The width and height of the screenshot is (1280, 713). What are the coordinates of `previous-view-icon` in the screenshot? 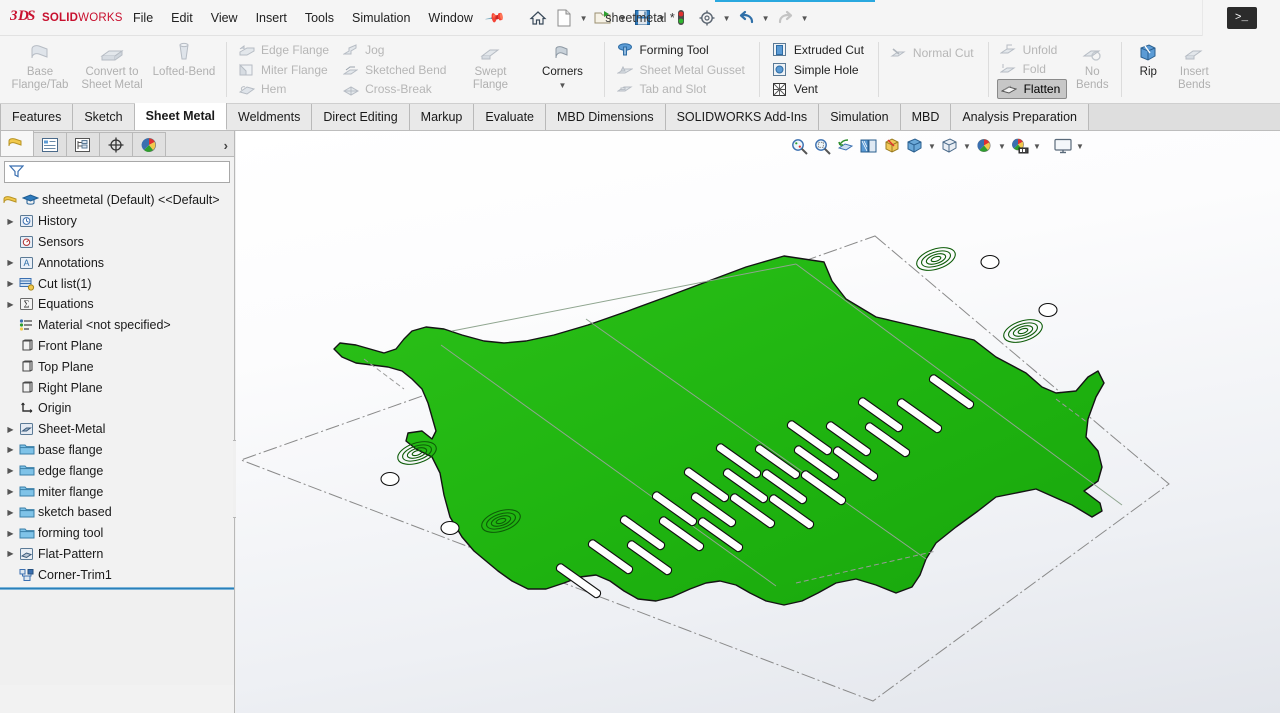 It's located at (845, 146).